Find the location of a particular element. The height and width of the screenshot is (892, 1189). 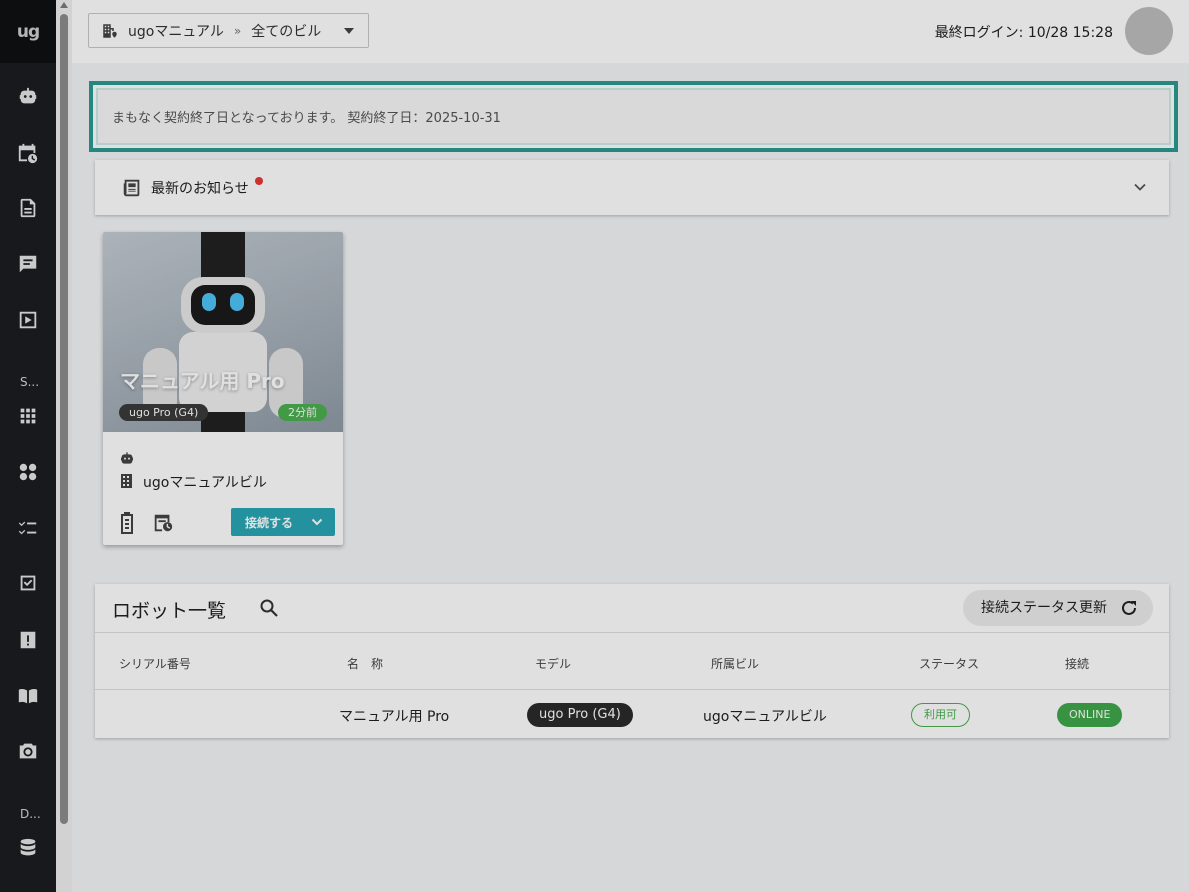

robot-model-chip: ugo Pro (G4) is located at coordinates (164, 412).